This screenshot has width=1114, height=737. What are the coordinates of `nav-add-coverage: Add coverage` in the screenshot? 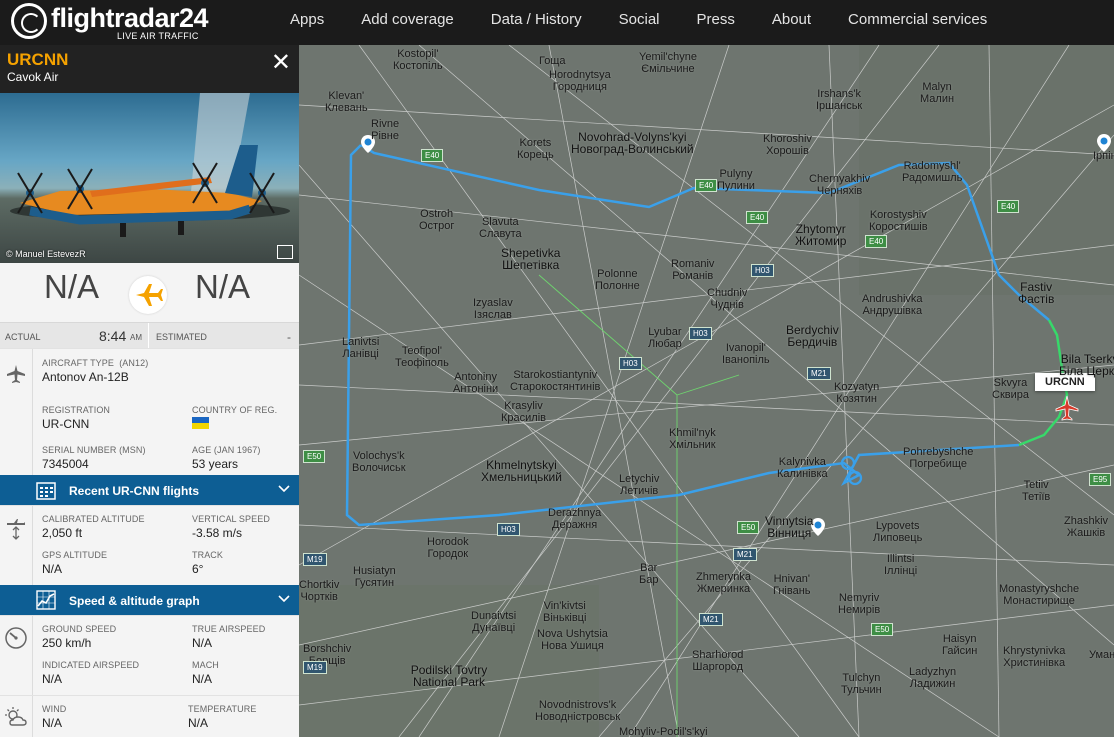 It's located at (407, 22).